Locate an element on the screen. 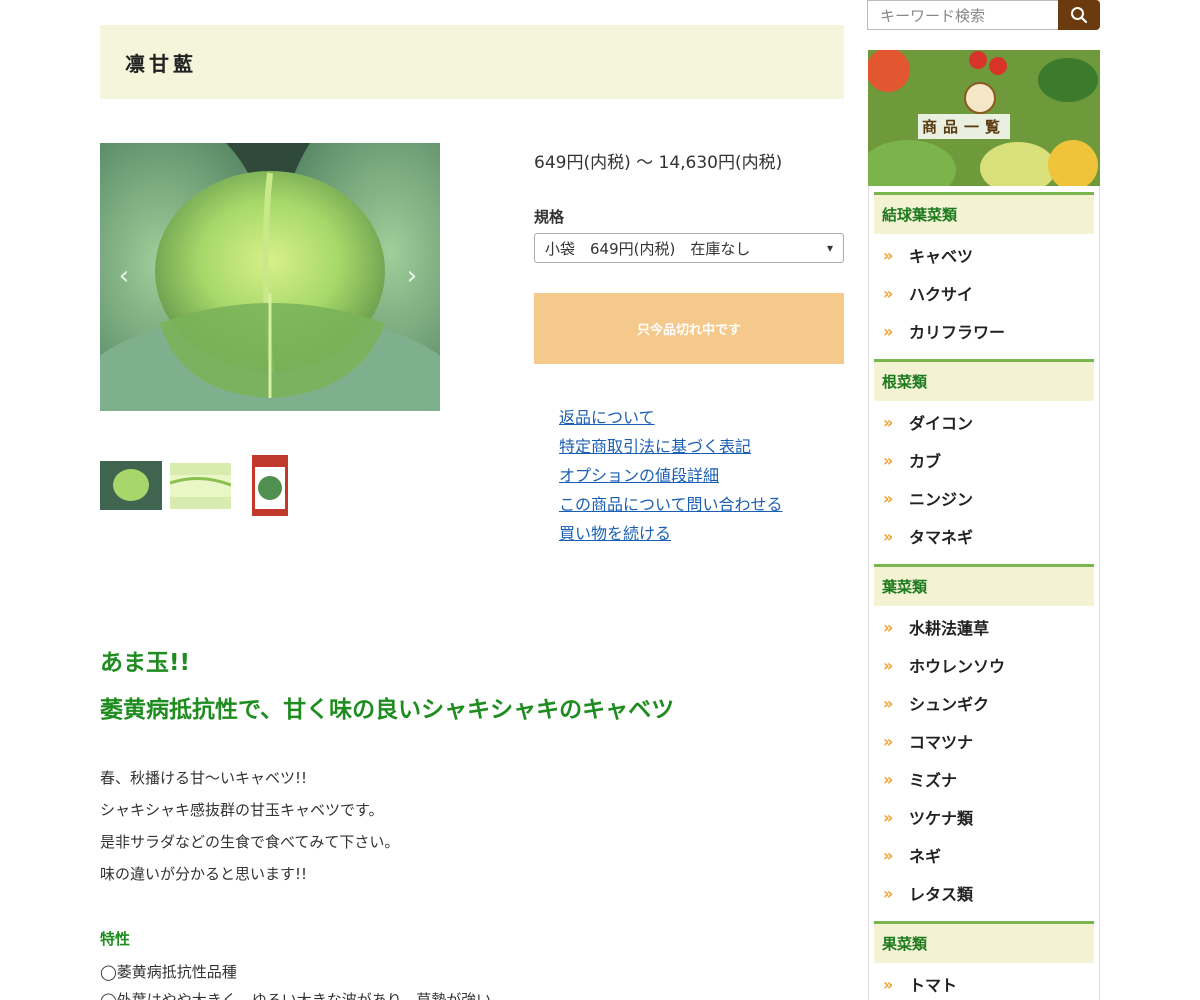 This screenshot has width=1200, height=1000. category-item: » カブ is located at coordinates (984, 460).